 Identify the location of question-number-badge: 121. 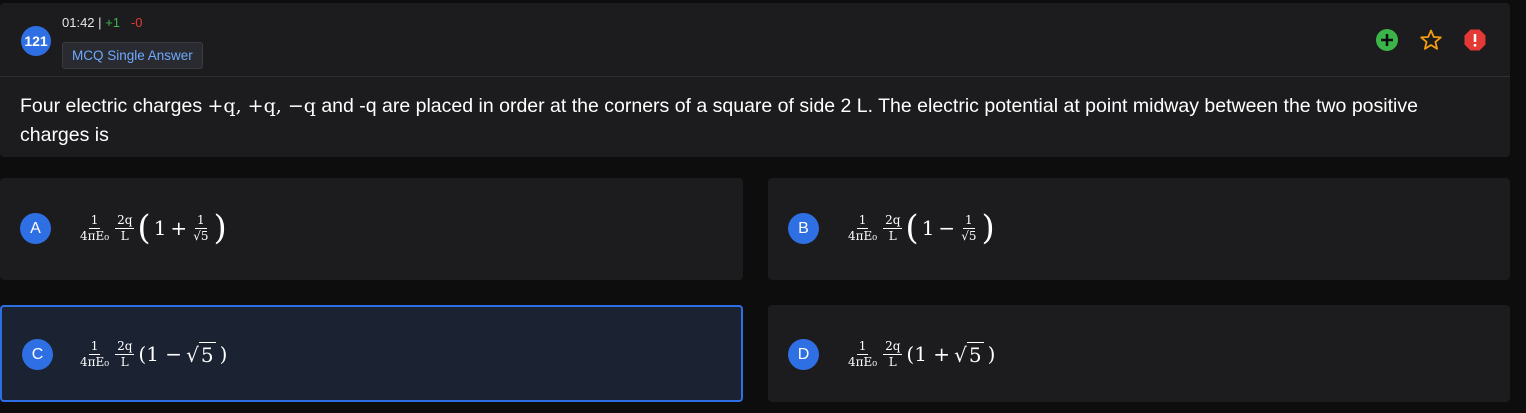
(36, 41).